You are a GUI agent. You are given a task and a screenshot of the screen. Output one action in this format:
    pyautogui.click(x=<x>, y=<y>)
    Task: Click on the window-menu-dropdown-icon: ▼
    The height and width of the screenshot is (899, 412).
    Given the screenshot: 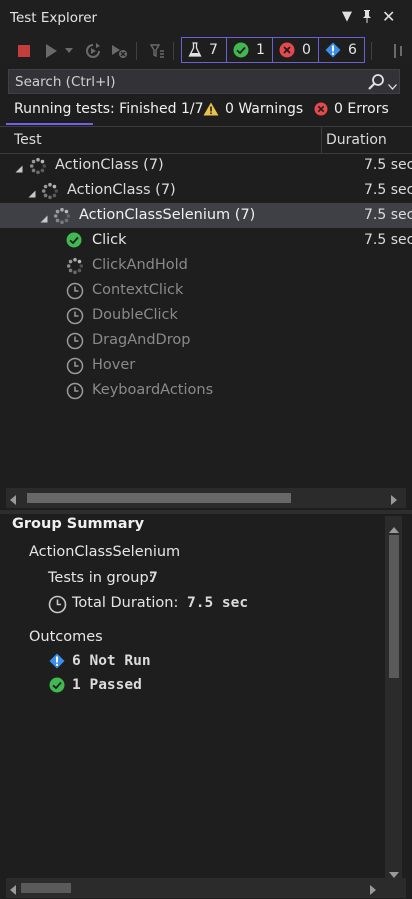 What is the action you would take?
    pyautogui.click(x=347, y=16)
    